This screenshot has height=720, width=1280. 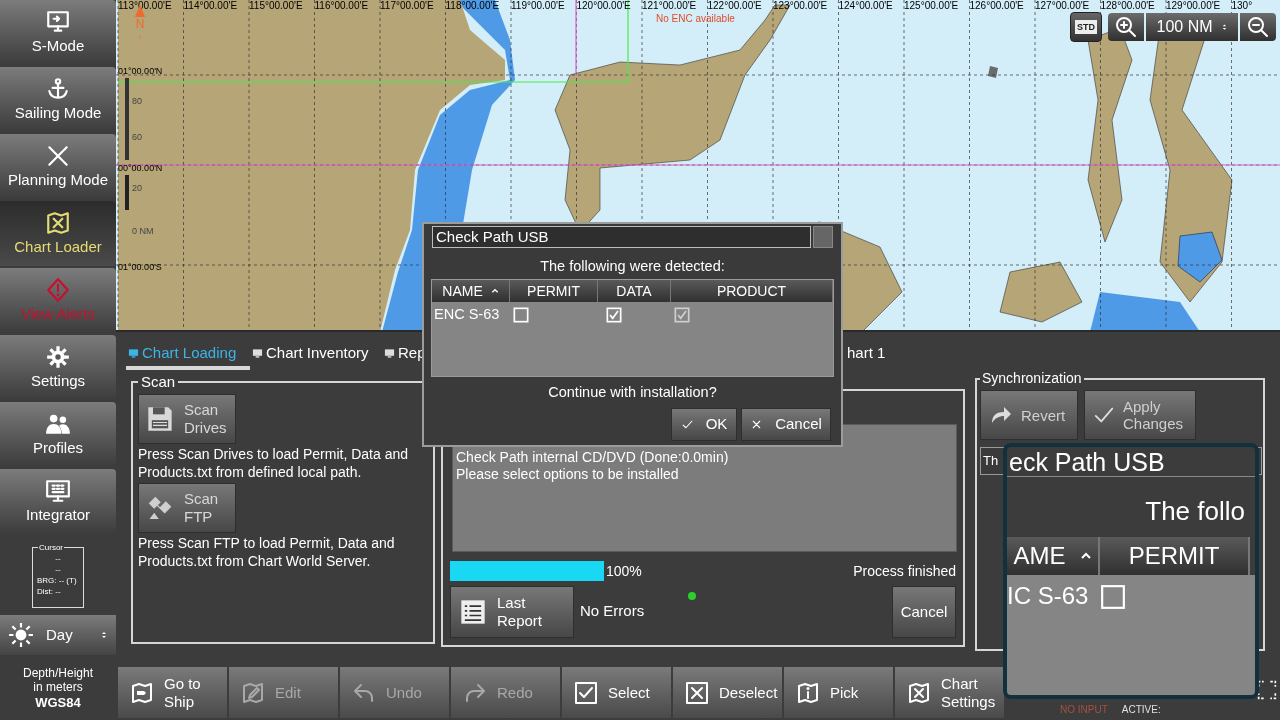 I want to click on datum-label: Depth/Height, so click(x=57, y=673).